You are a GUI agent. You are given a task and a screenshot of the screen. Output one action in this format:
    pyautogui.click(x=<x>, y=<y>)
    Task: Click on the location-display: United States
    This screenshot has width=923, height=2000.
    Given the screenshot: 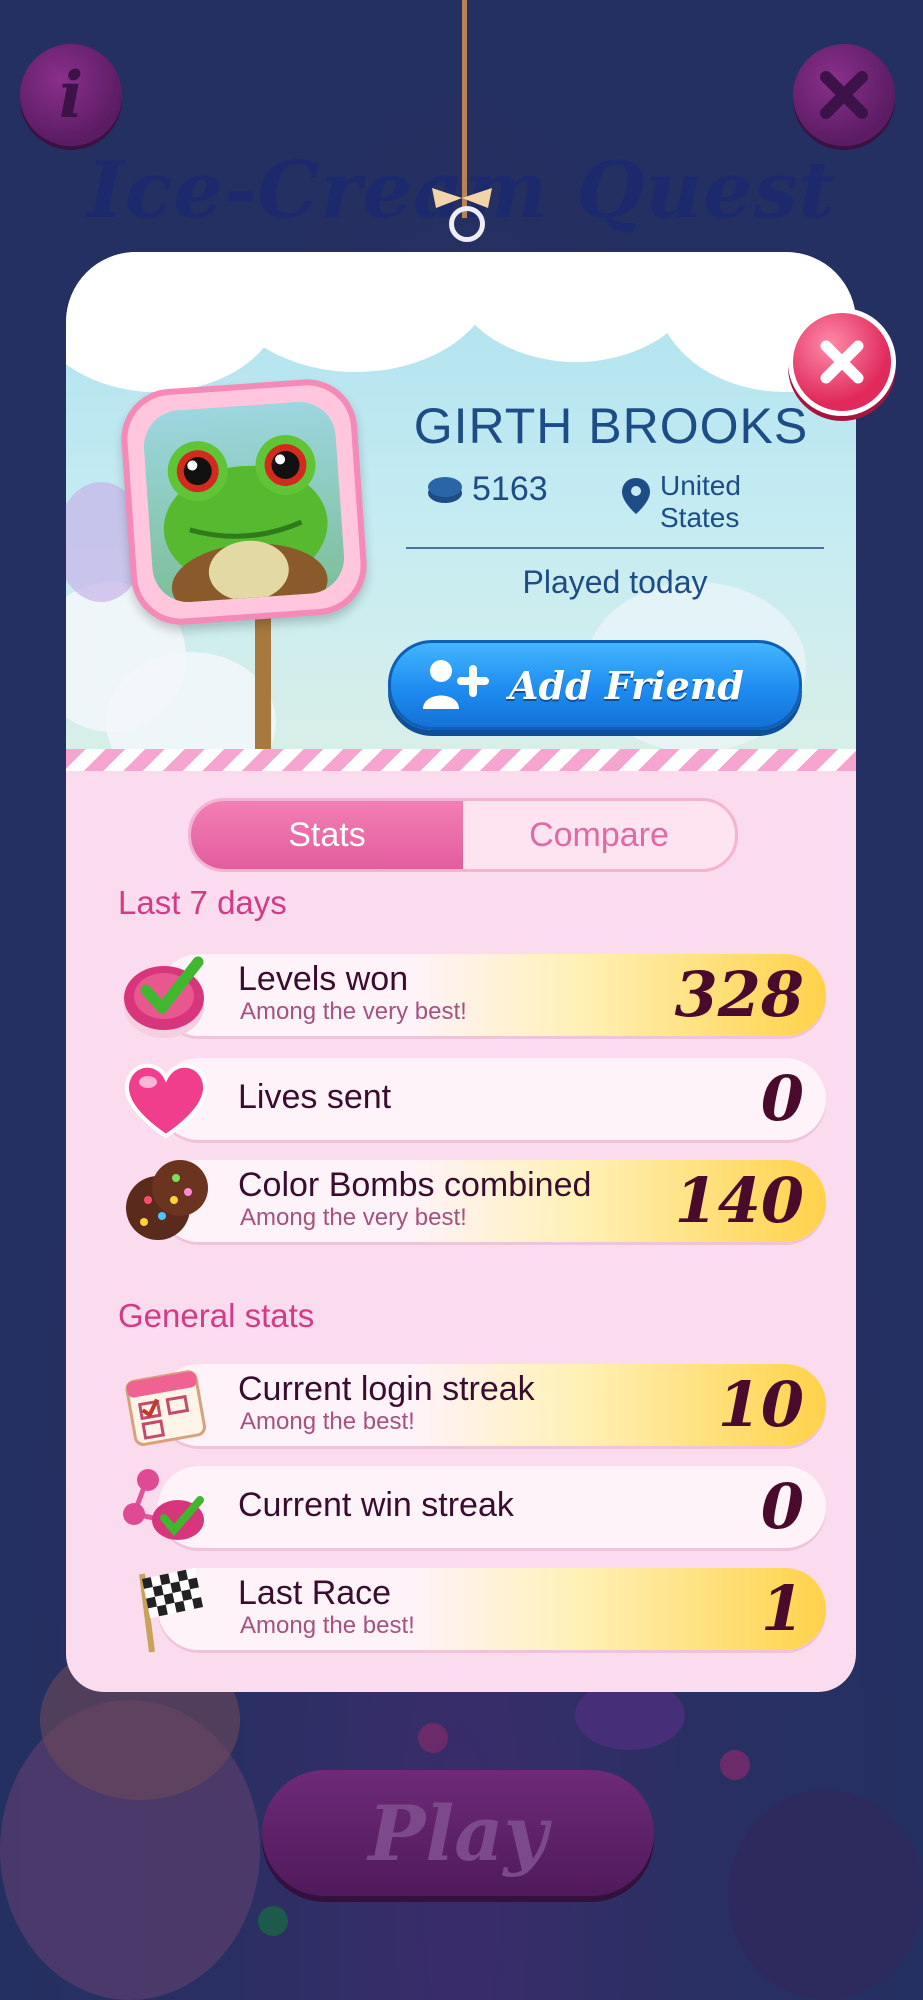 What is the action you would take?
    pyautogui.click(x=680, y=502)
    